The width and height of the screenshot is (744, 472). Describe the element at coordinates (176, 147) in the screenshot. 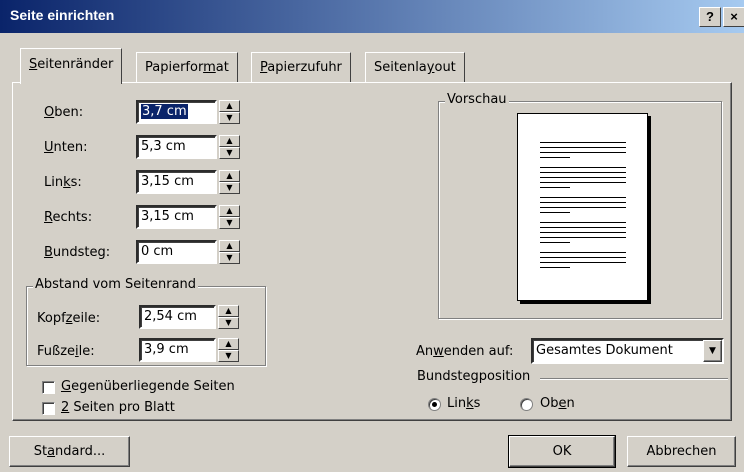

I see `bottom-margin-input: 5,3 cm` at that location.